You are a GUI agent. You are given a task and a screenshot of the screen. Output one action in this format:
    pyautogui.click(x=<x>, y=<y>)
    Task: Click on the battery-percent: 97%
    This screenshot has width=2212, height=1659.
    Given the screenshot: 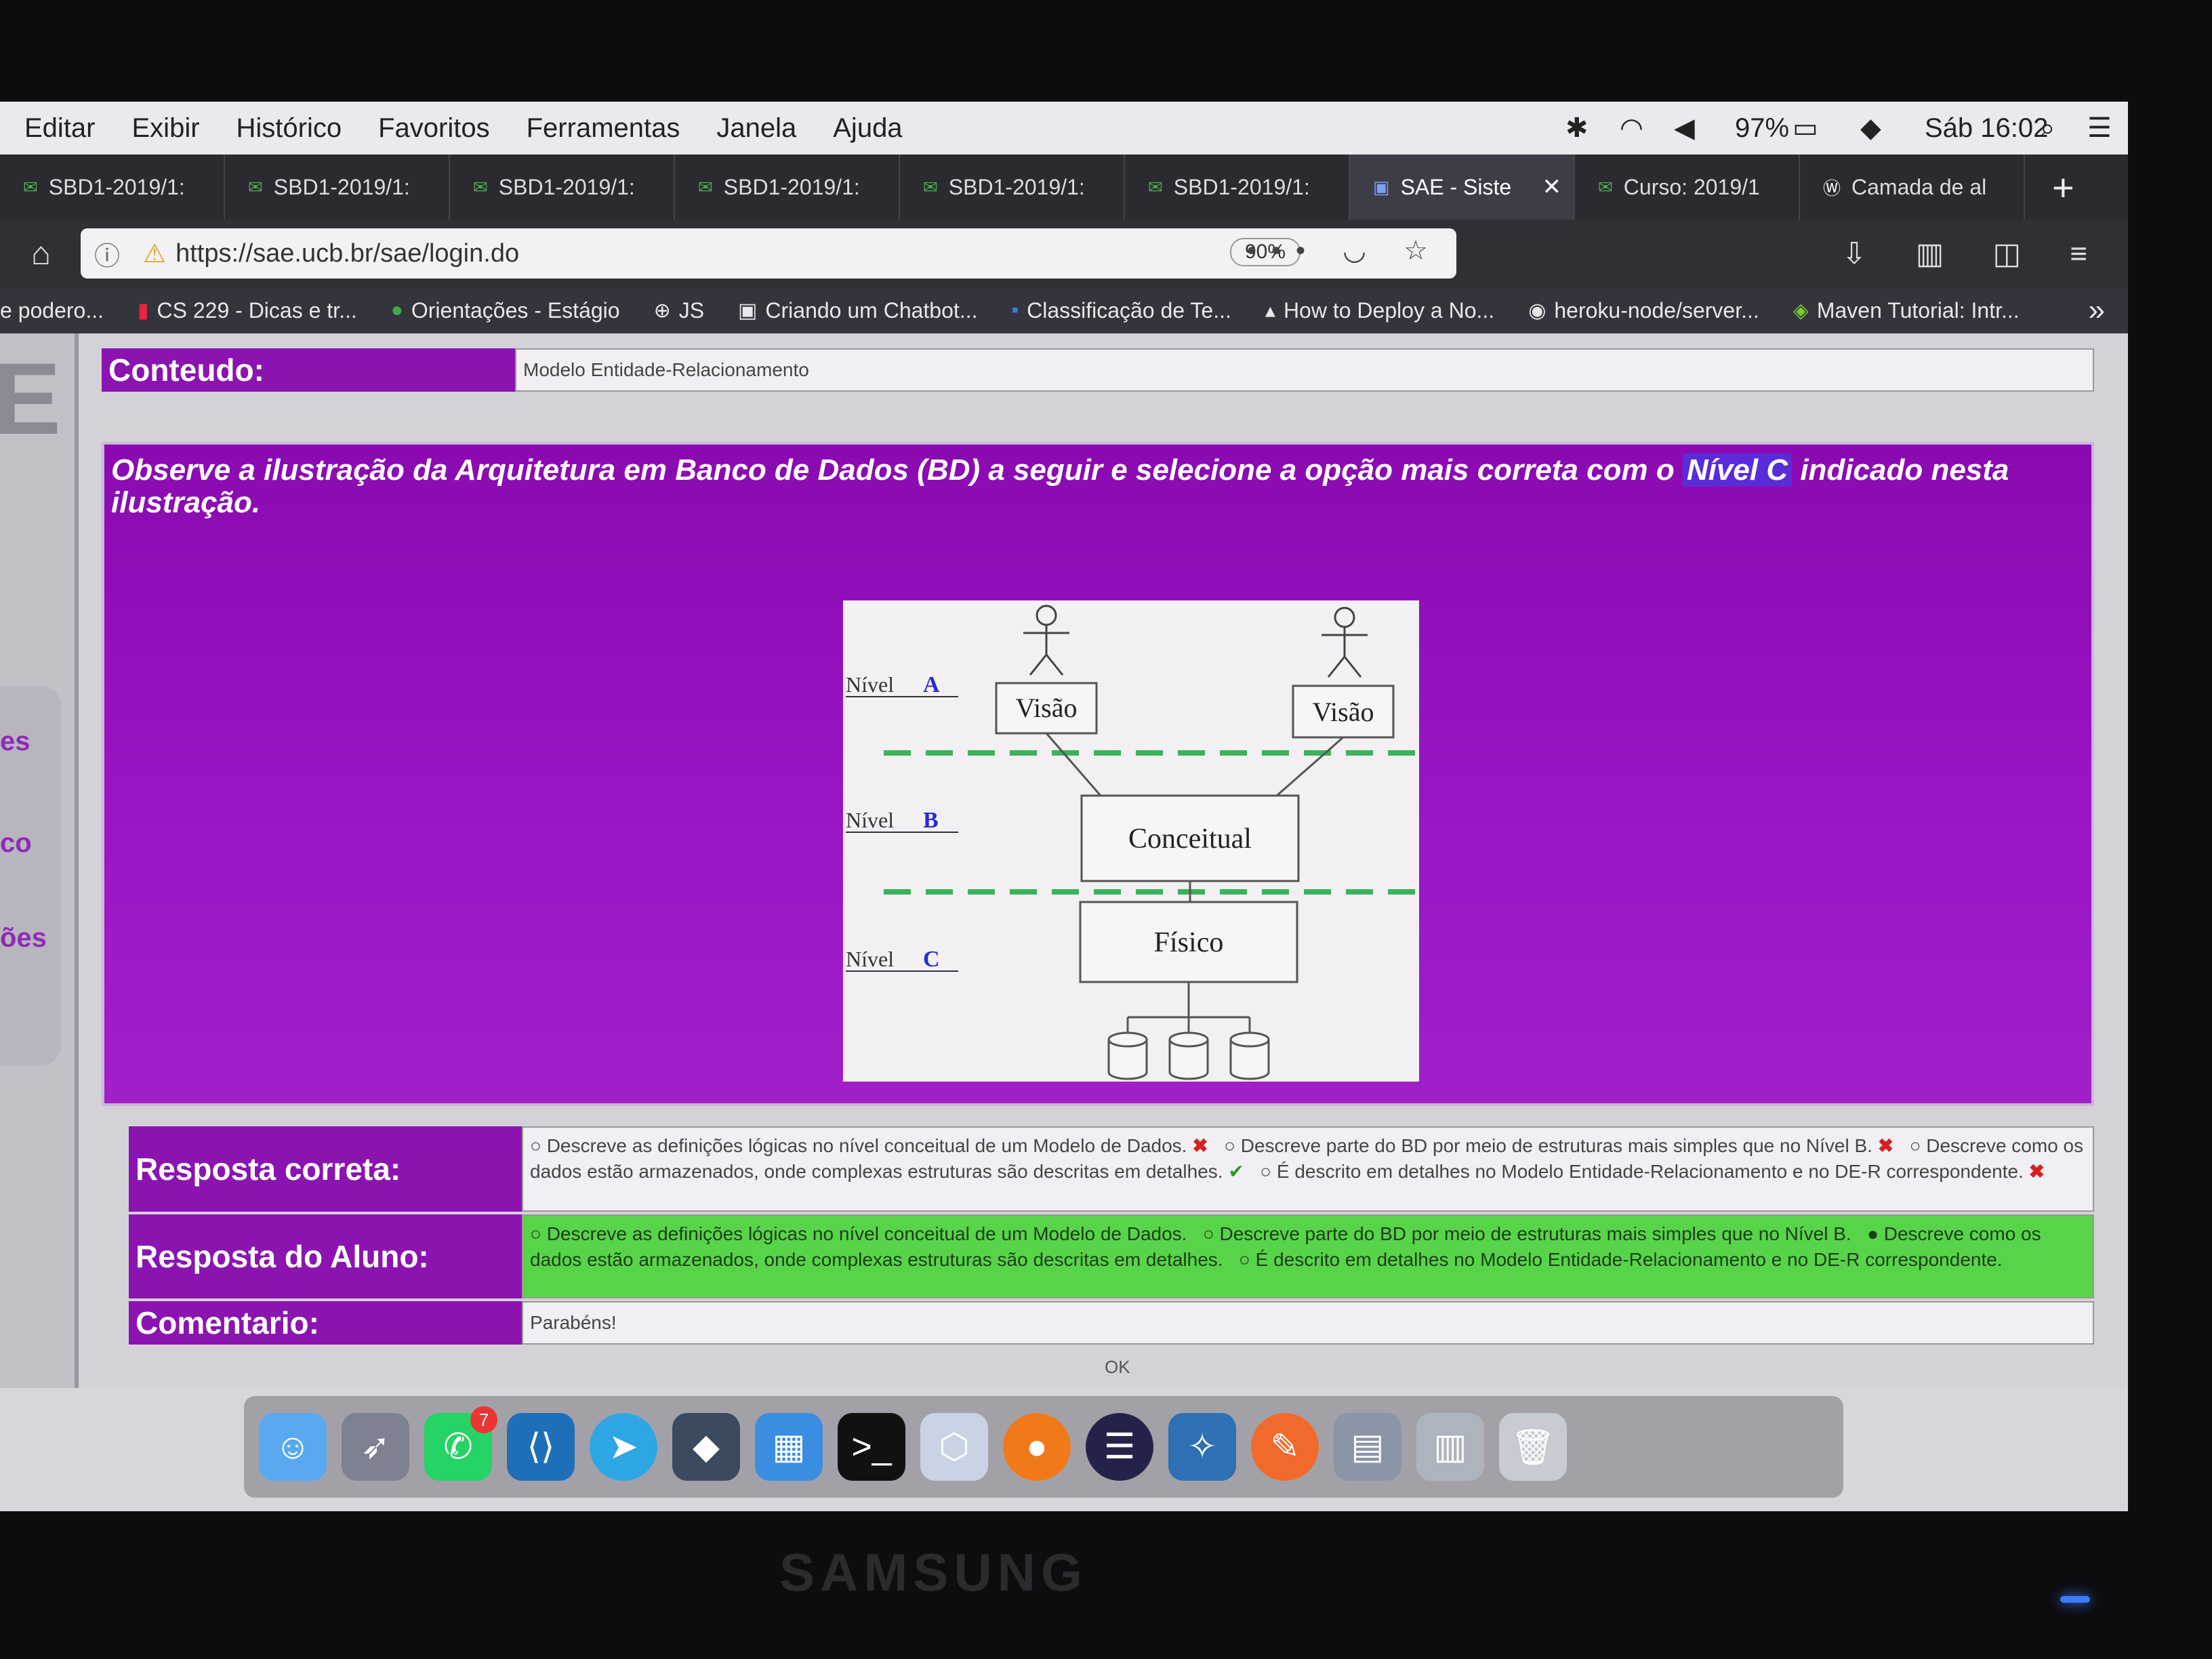 What is the action you would take?
    pyautogui.click(x=1762, y=128)
    